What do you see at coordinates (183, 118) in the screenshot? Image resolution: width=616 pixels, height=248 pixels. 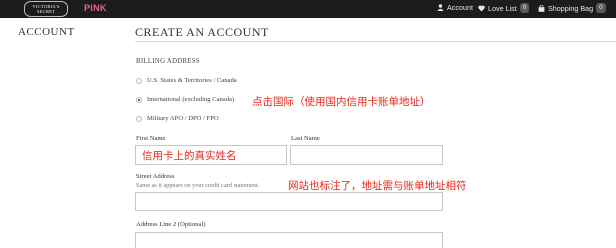 I see `radio-label: Military APO / DPO / FPO` at bounding box center [183, 118].